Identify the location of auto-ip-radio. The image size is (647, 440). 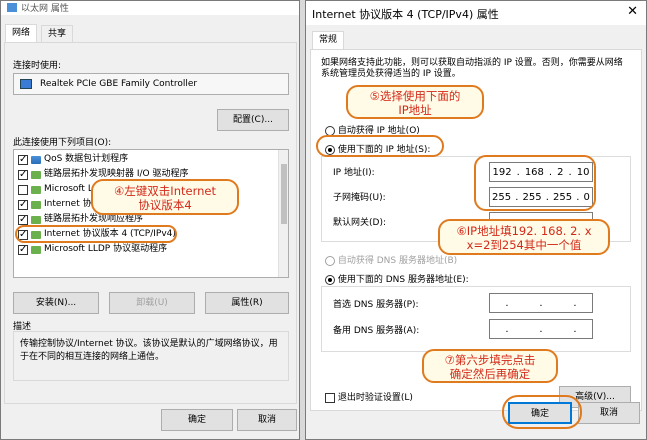
(330, 130).